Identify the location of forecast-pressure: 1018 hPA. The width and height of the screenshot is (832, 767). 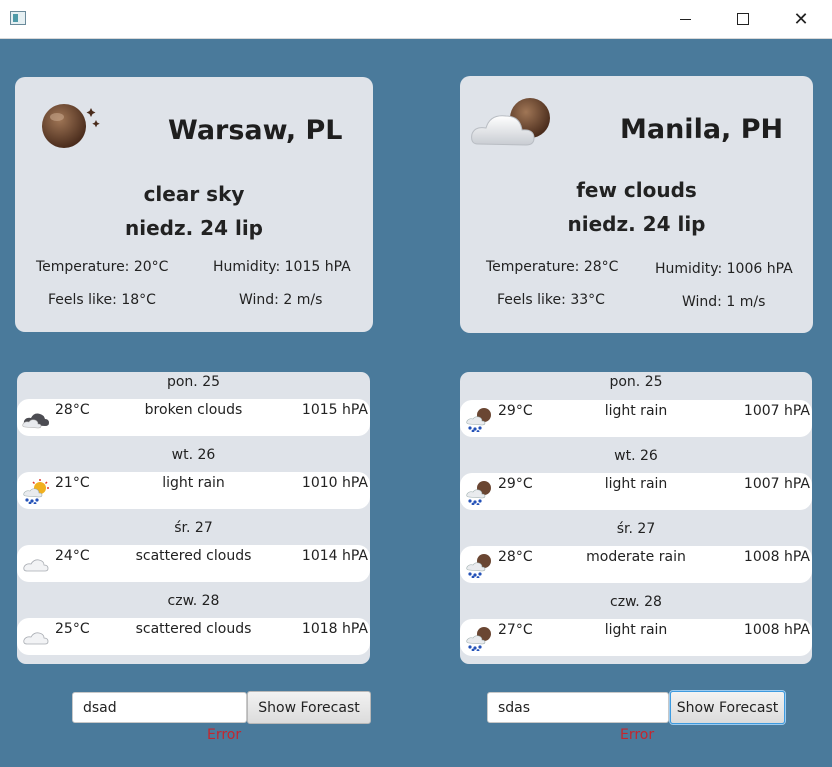
(334, 629).